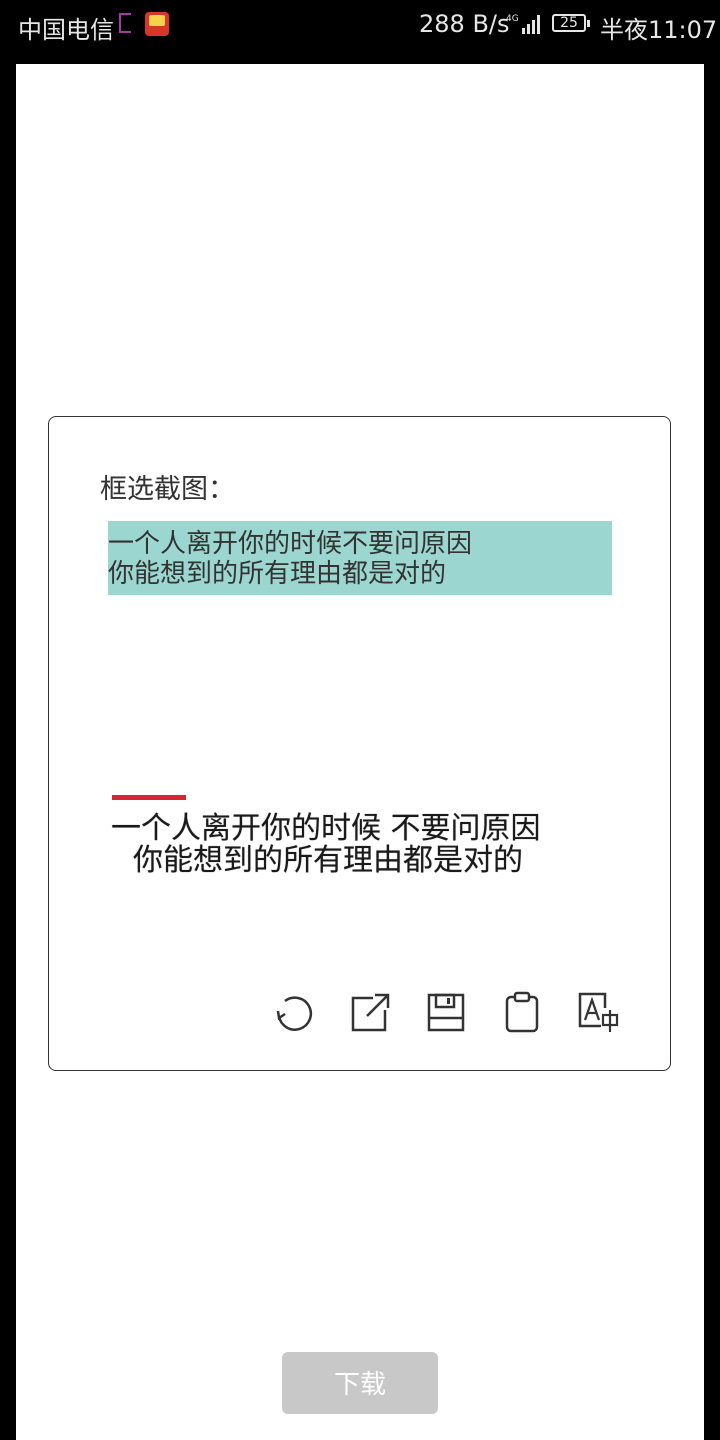  Describe the element at coordinates (370, 1013) in the screenshot. I see `share-icon` at that location.